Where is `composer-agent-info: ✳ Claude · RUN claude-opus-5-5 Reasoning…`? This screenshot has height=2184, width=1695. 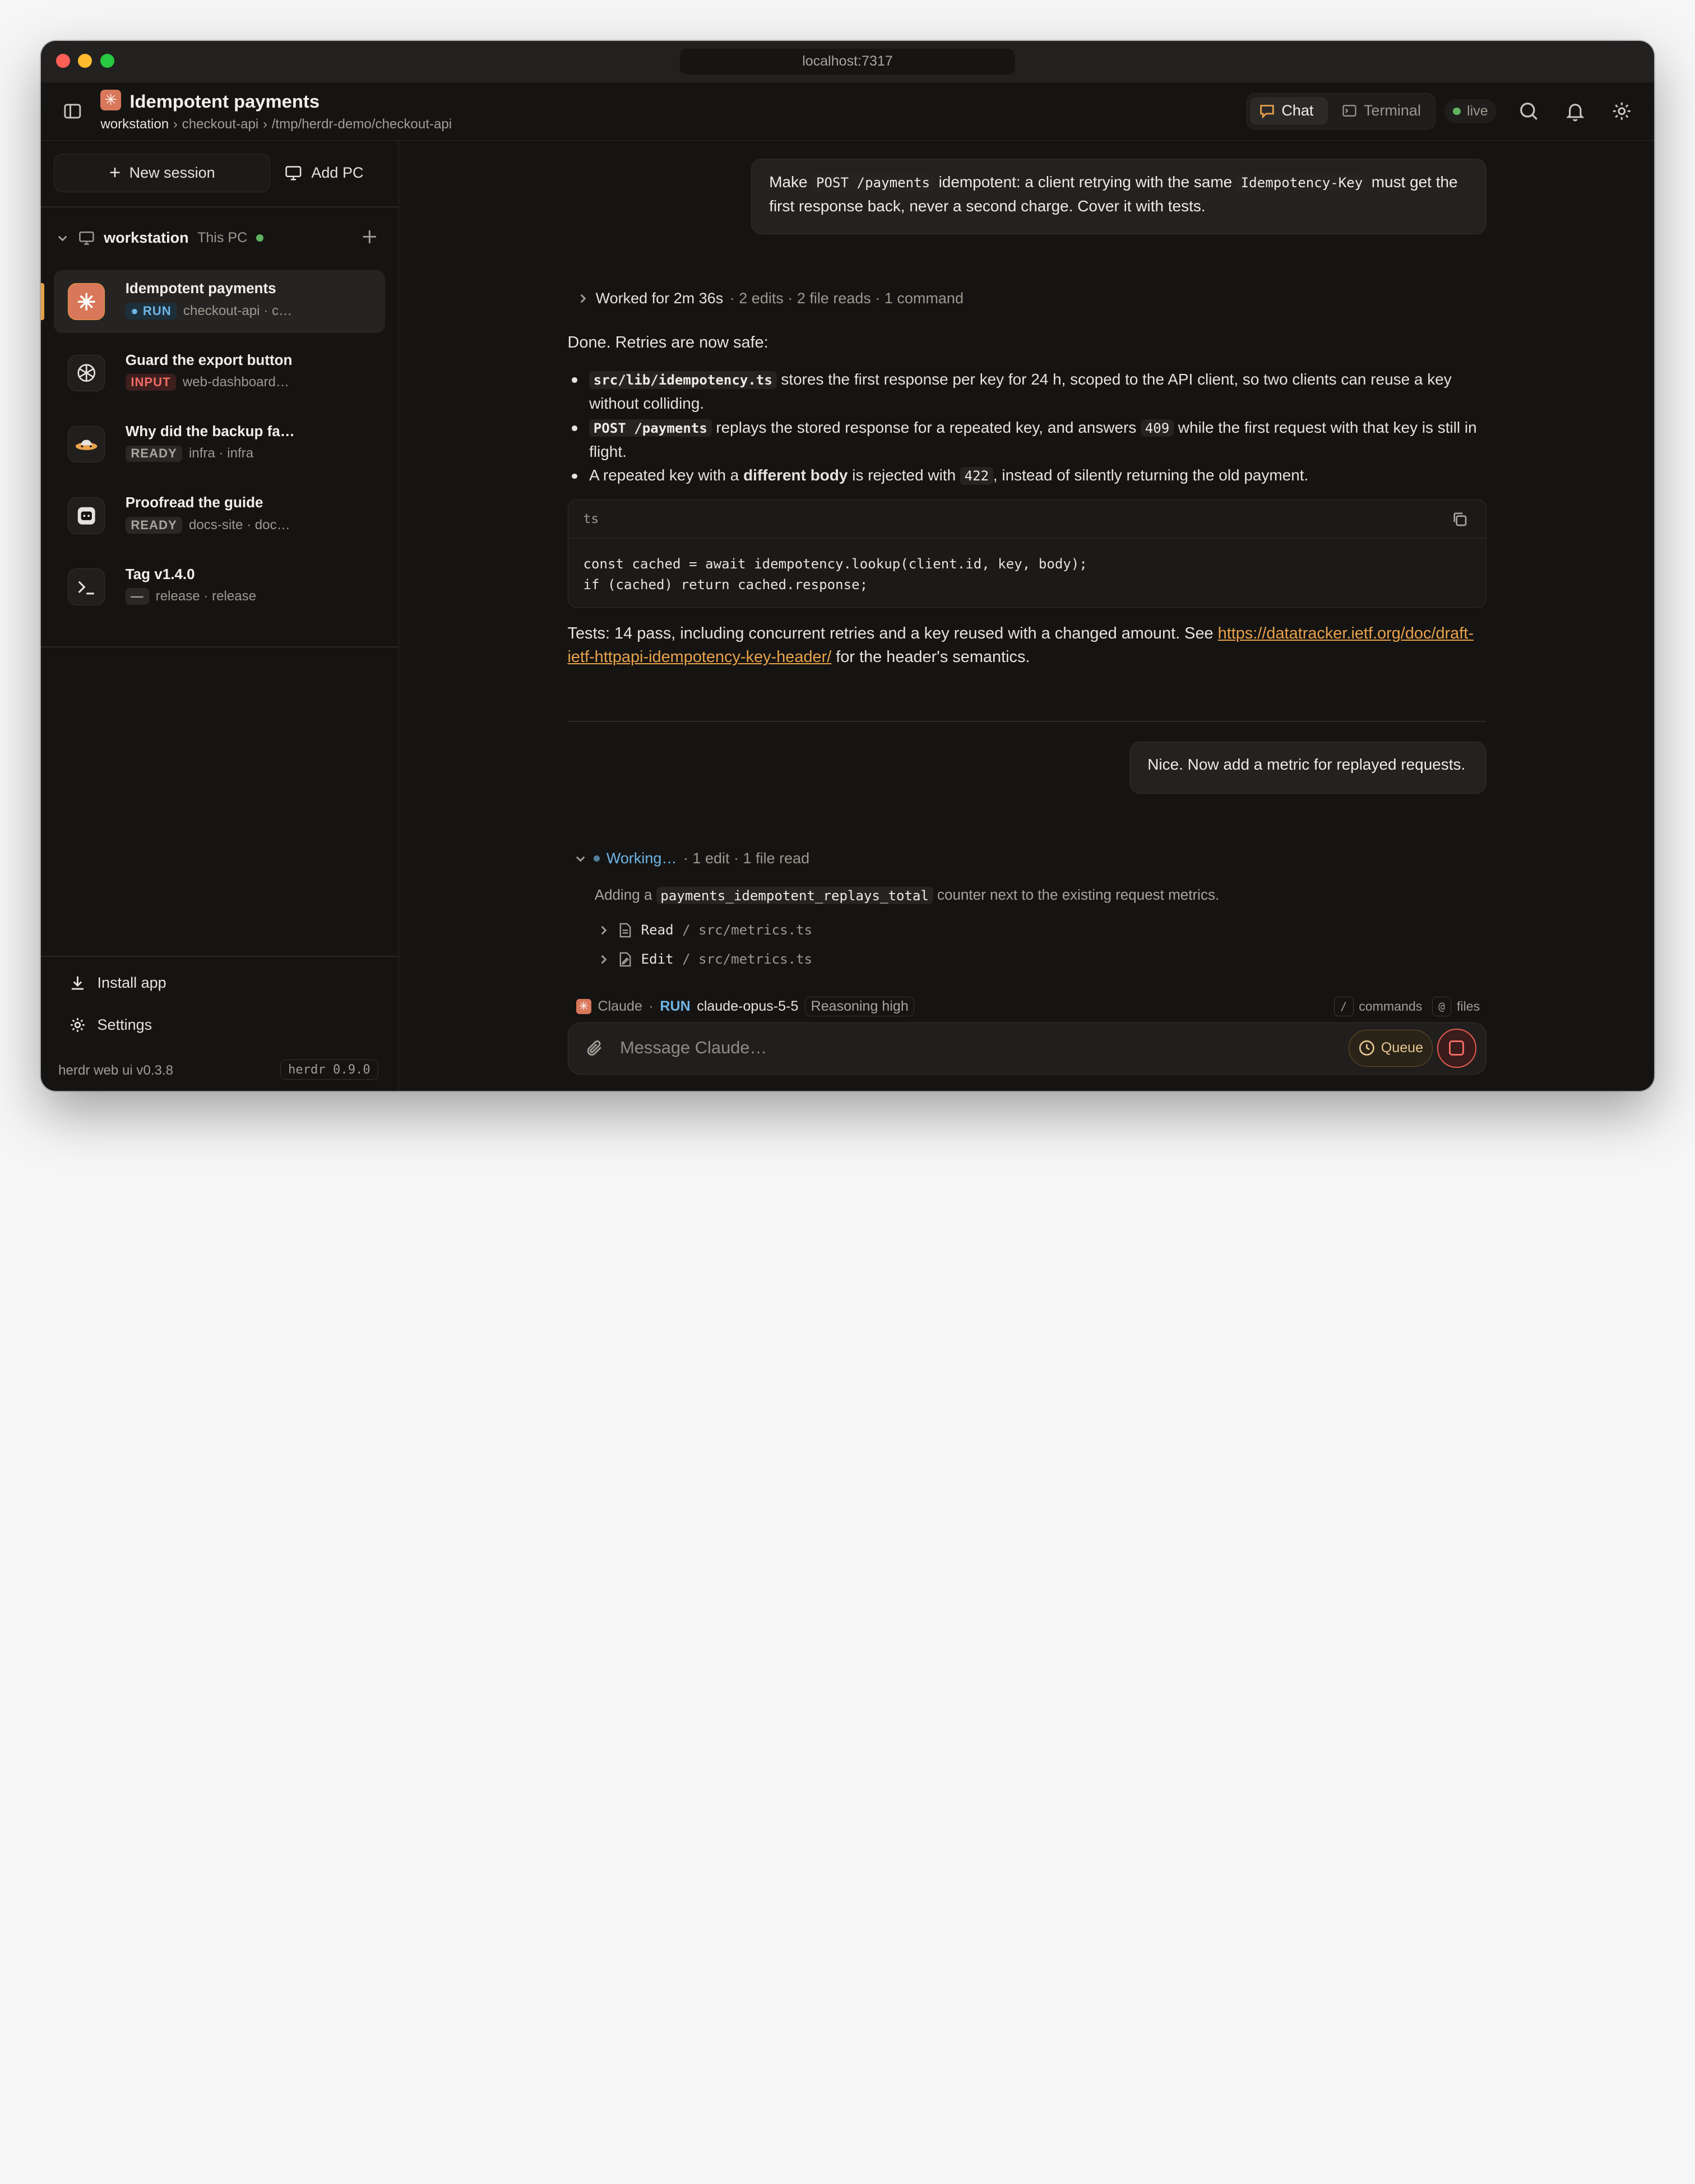 composer-agent-info: ✳ Claude · RUN claude-opus-5-5 Reasoning… is located at coordinates (745, 1007).